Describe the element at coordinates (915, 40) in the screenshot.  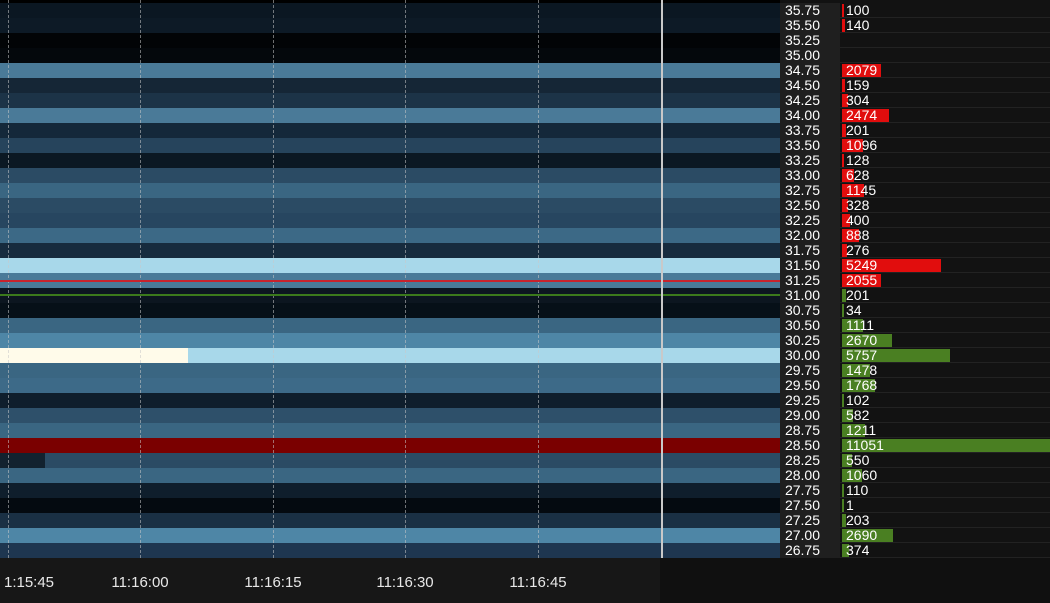
I see `ladder-row: 35.25` at that location.